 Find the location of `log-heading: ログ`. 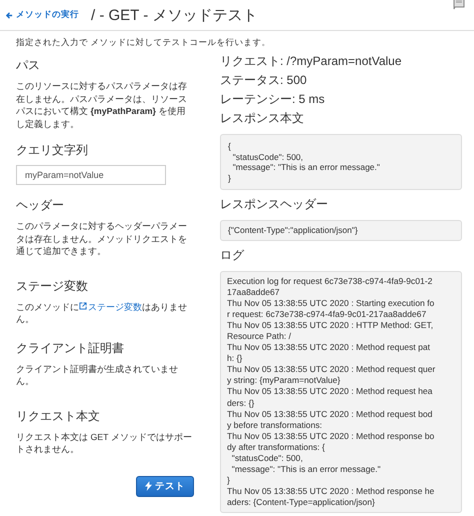

log-heading: ログ is located at coordinates (233, 255).